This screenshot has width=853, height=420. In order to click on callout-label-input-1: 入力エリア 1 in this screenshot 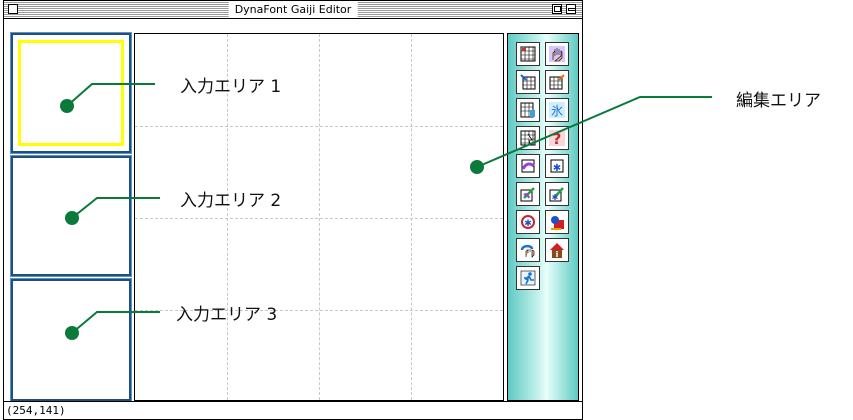, I will do `click(231, 87)`.